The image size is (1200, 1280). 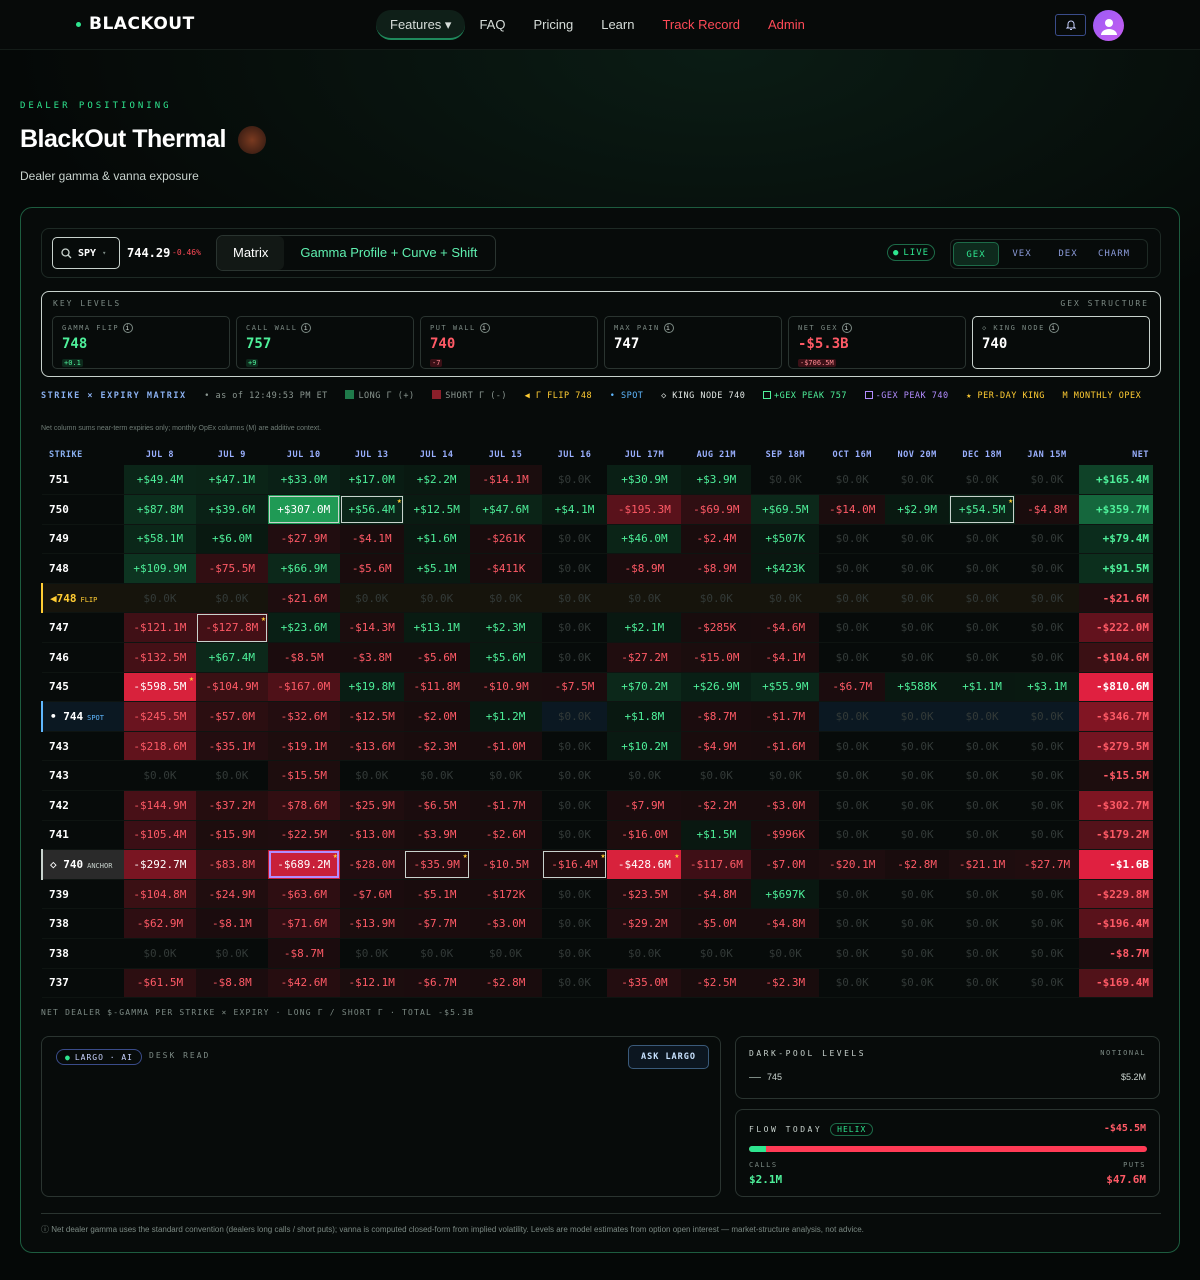 I want to click on matrix-cell: -$218.6M, so click(x=159, y=746).